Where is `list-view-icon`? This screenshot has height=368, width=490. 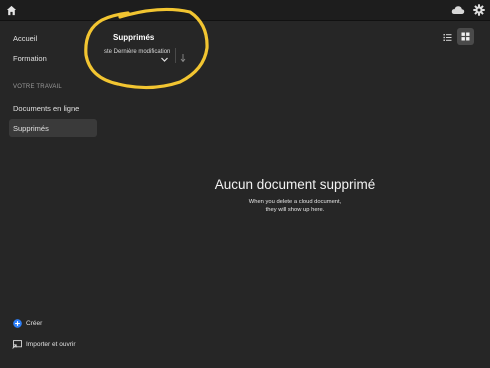
list-view-icon is located at coordinates (447, 37).